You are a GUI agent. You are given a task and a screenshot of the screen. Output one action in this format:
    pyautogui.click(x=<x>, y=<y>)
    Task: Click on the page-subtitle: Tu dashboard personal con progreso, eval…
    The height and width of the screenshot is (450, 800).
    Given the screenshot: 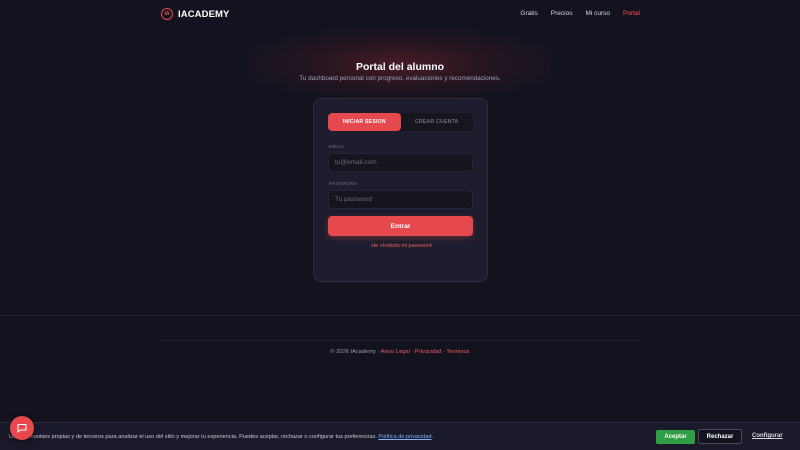 What is the action you would take?
    pyautogui.click(x=400, y=78)
    